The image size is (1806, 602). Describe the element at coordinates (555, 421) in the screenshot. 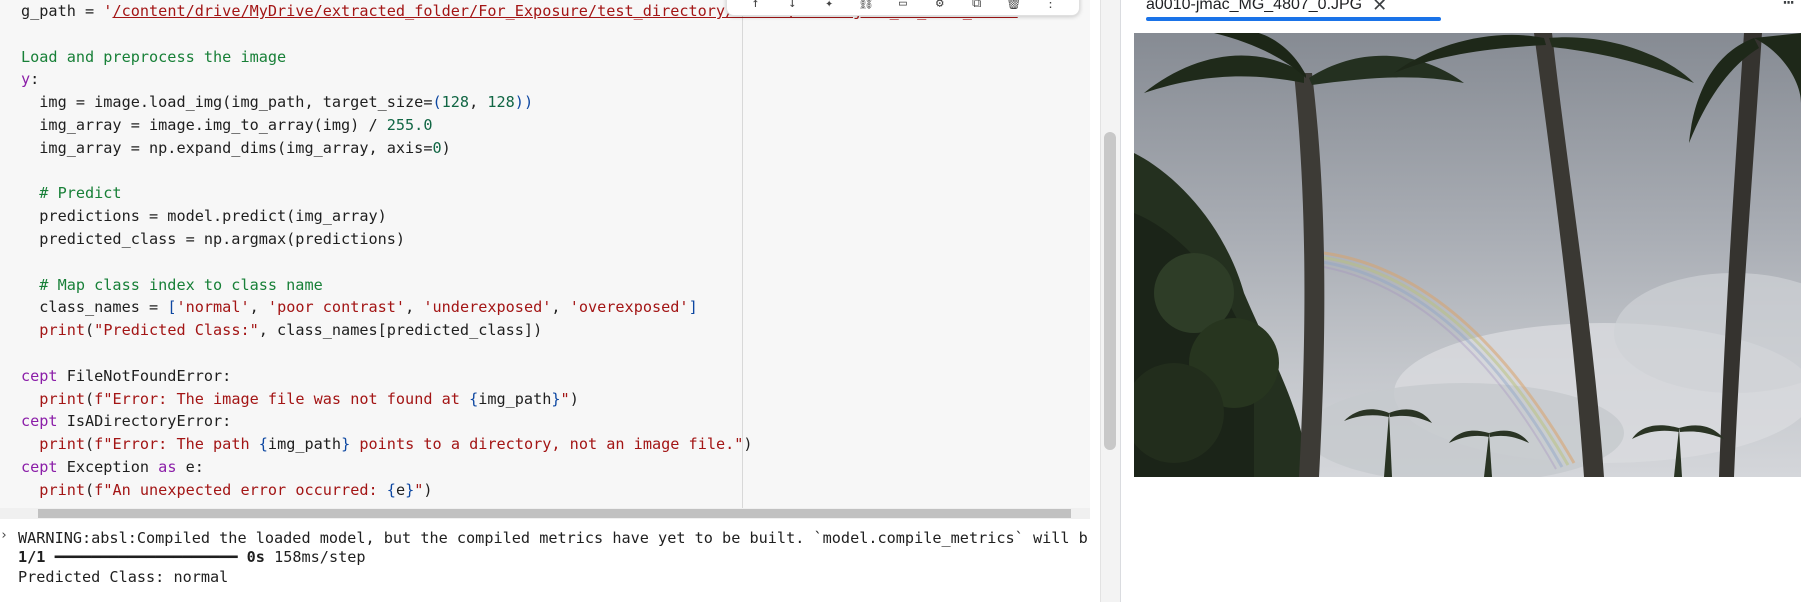

I see `code-line: cept IsADirectoryError:` at that location.